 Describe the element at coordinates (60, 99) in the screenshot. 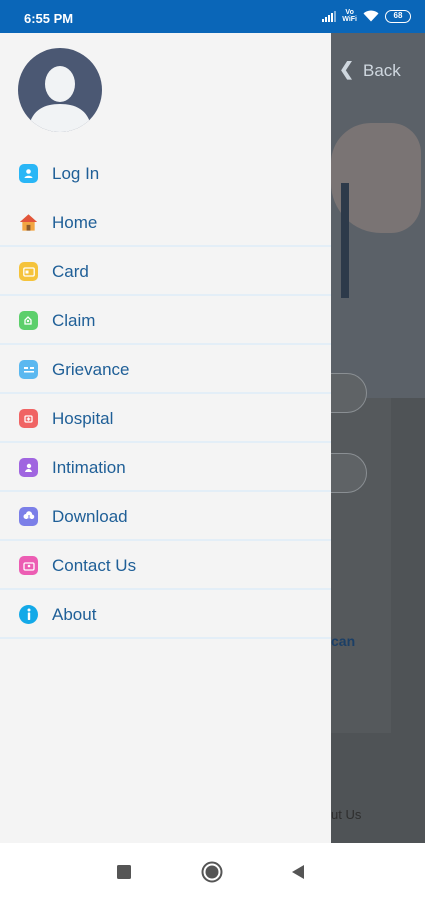

I see `user-silhouette-icon` at that location.